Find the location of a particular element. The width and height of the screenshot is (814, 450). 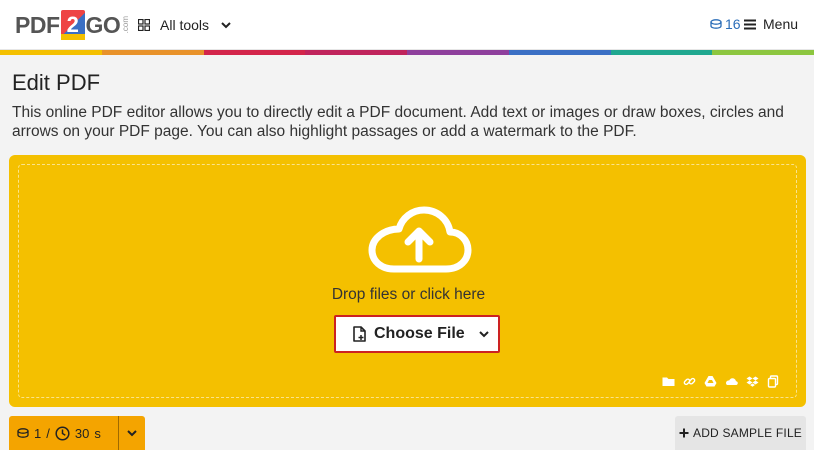

grid-icon is located at coordinates (144, 25).